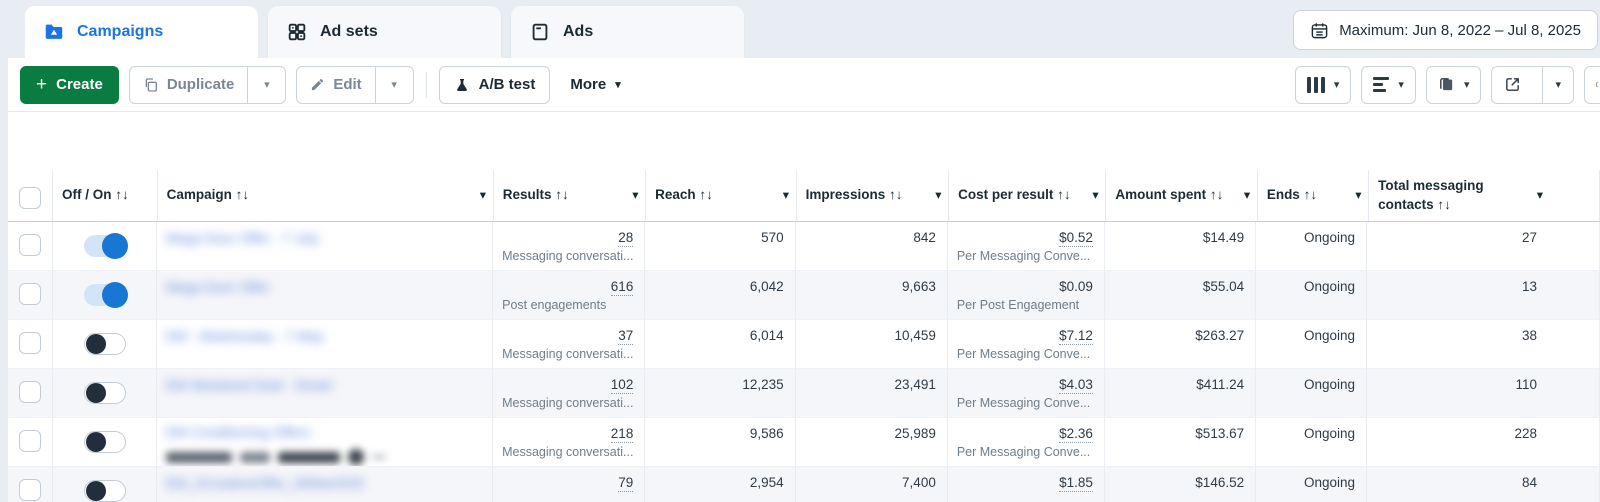 The width and height of the screenshot is (1600, 502). I want to click on cost-value: $1.85, so click(1076, 483).